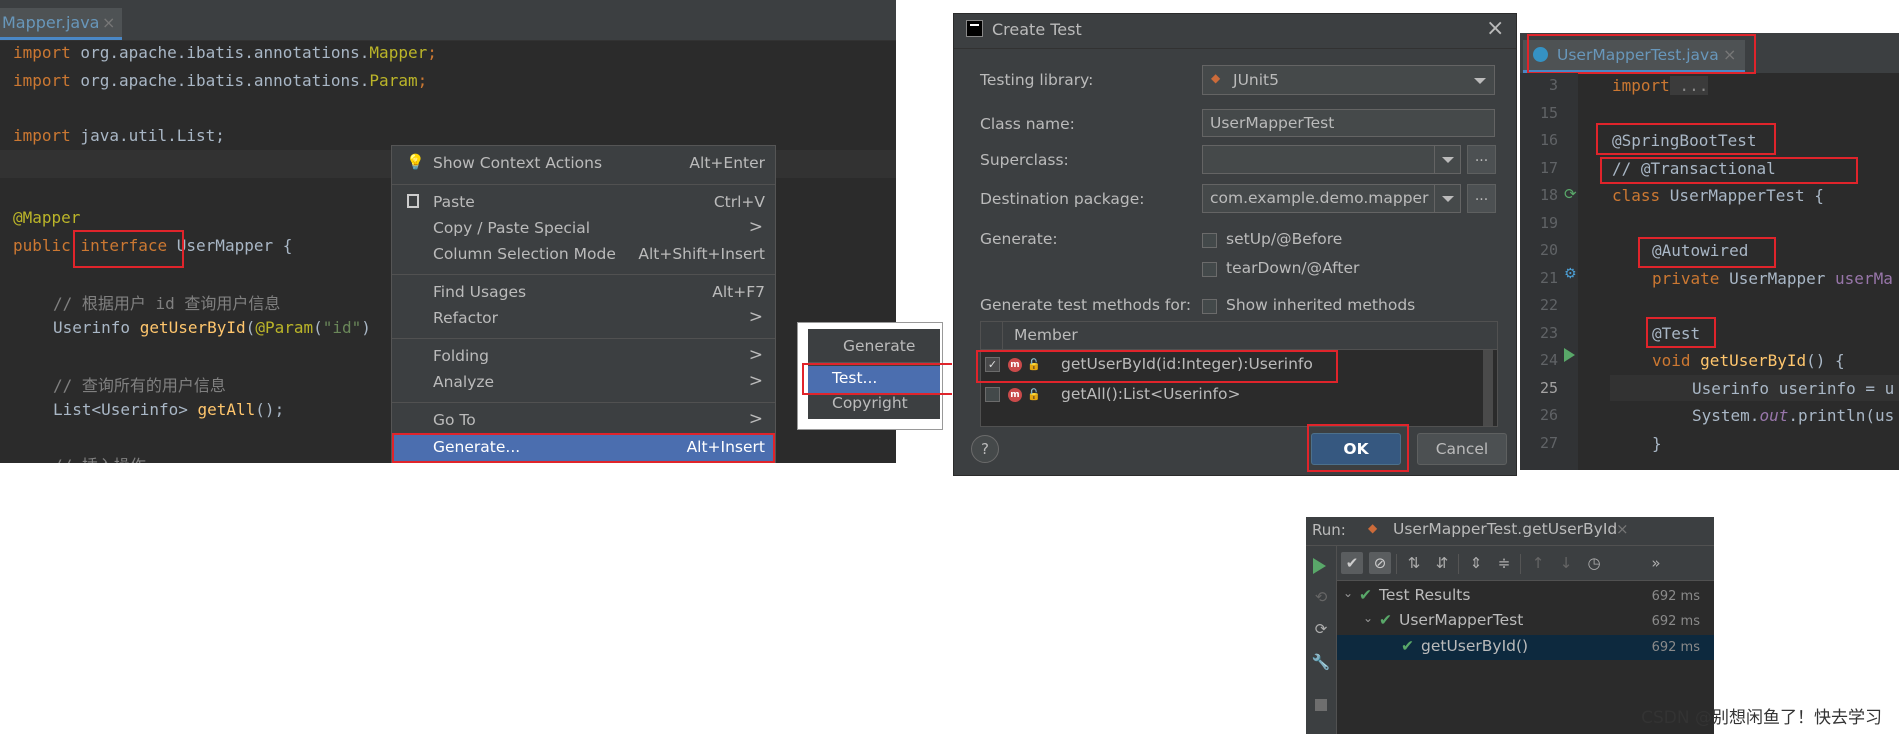 Image resolution: width=1899 pixels, height=734 pixels. I want to click on chevron-down-icon: ⌄, so click(1368, 618).